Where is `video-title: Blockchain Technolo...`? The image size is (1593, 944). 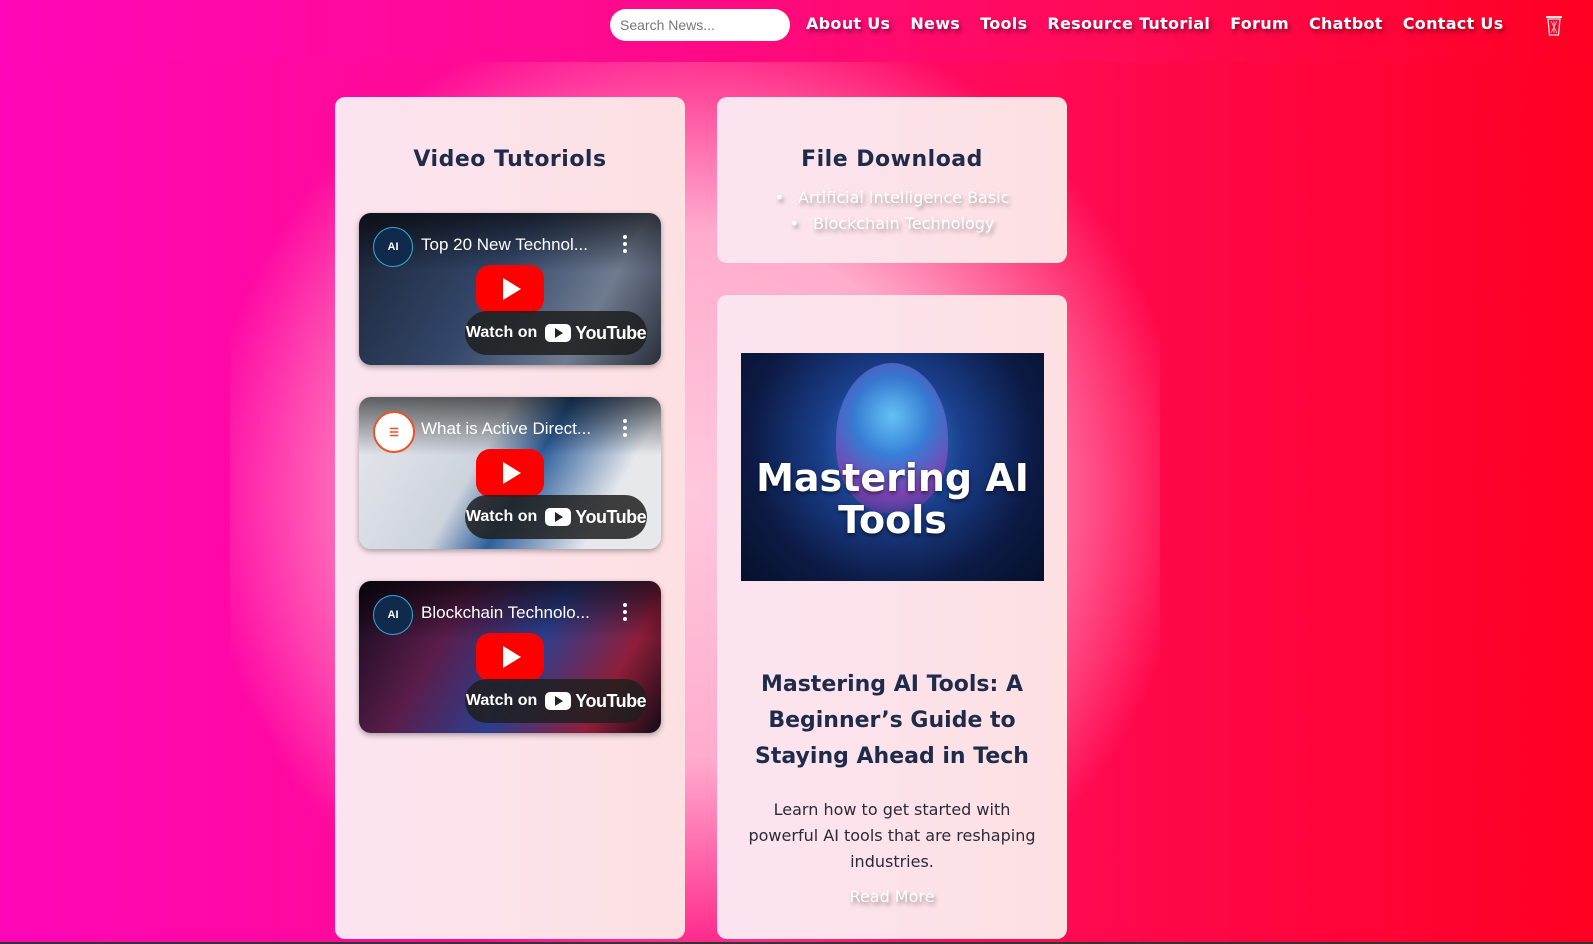
video-title: Blockchain Technolo... is located at coordinates (519, 613).